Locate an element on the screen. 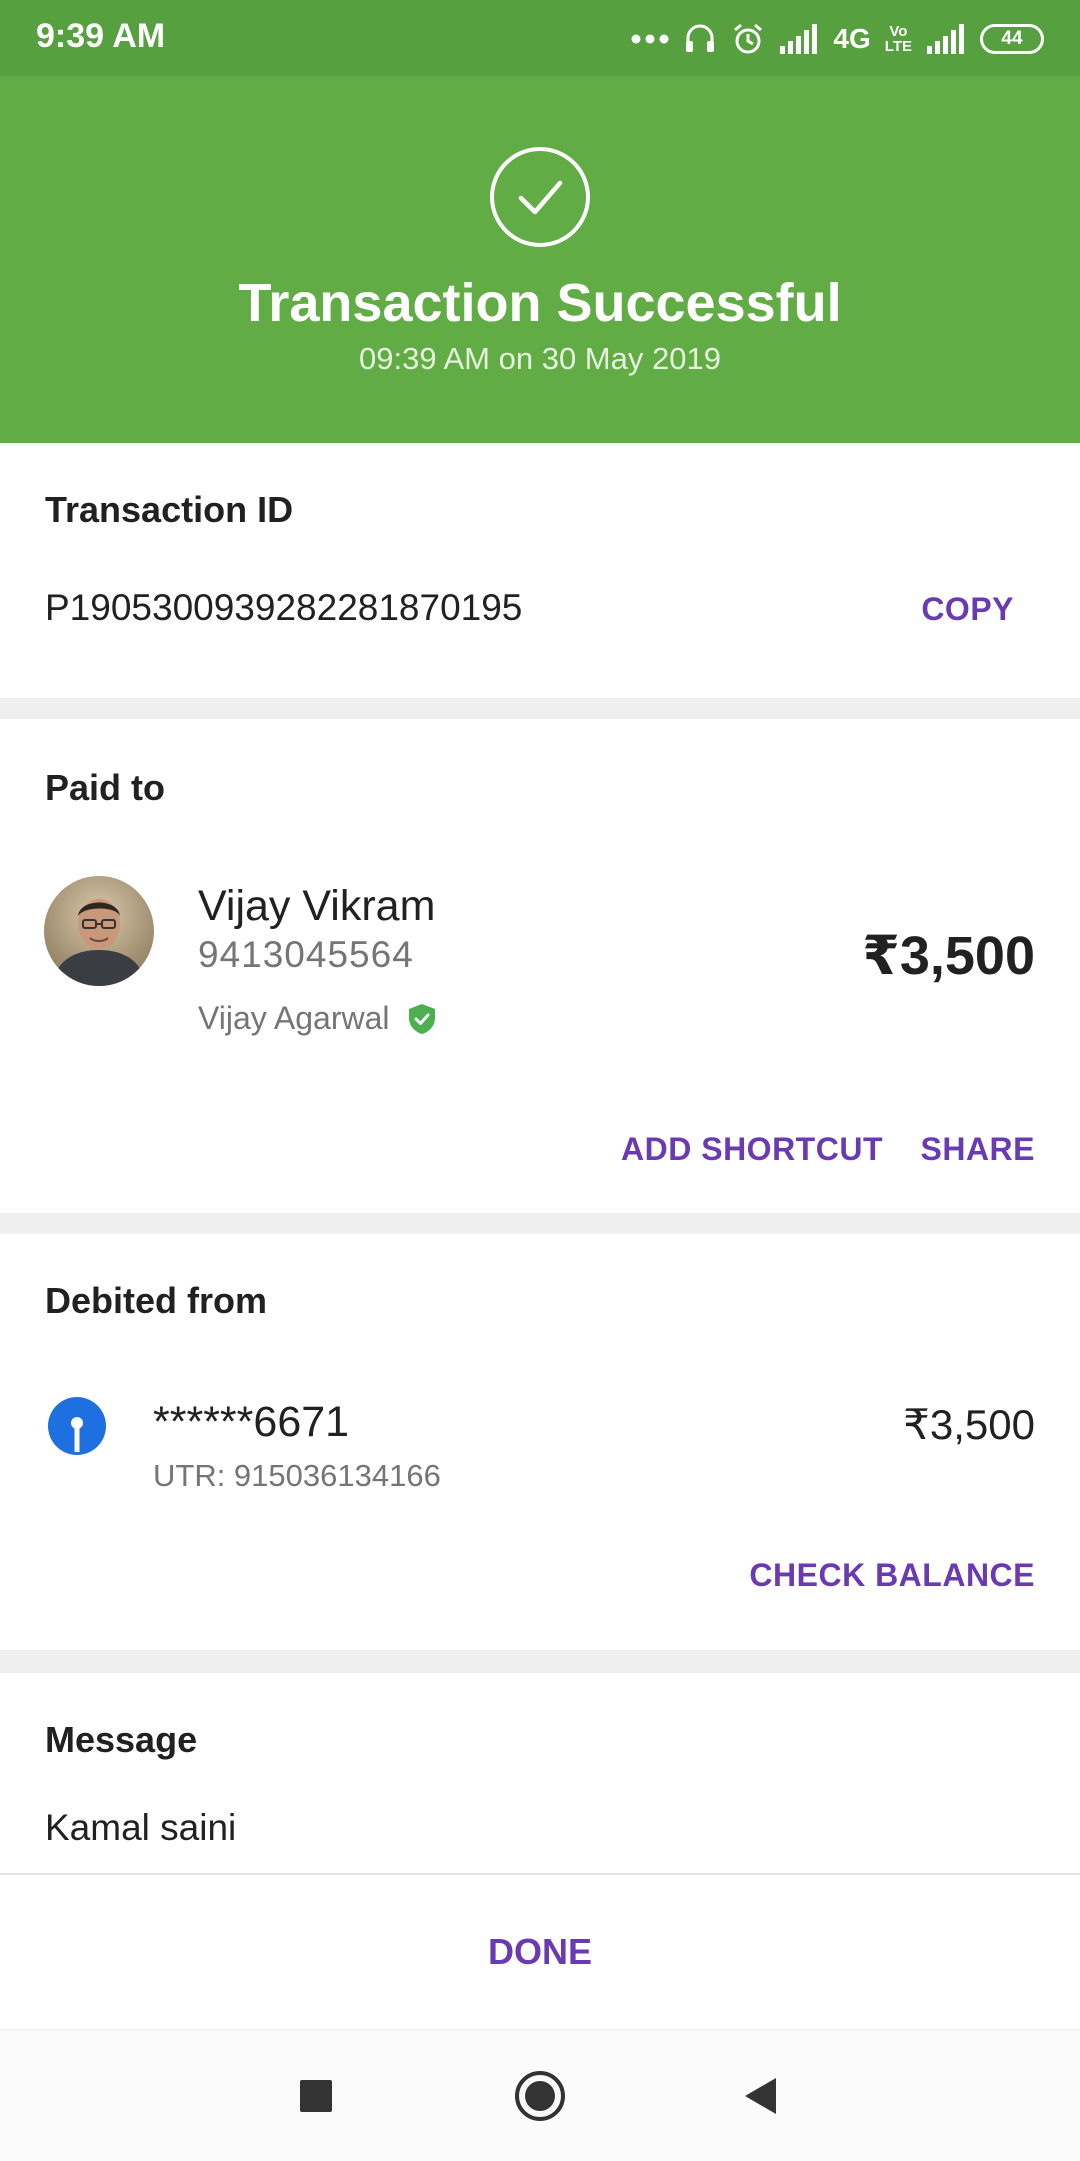 This screenshot has width=1080, height=2161. network-type: 4G is located at coordinates (852, 38).